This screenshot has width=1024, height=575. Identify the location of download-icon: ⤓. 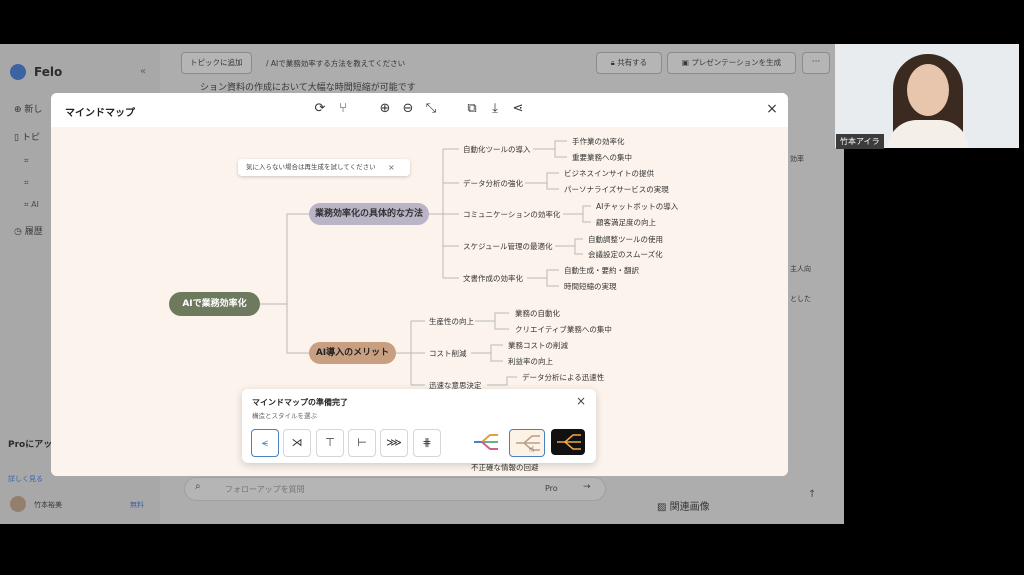
(495, 109).